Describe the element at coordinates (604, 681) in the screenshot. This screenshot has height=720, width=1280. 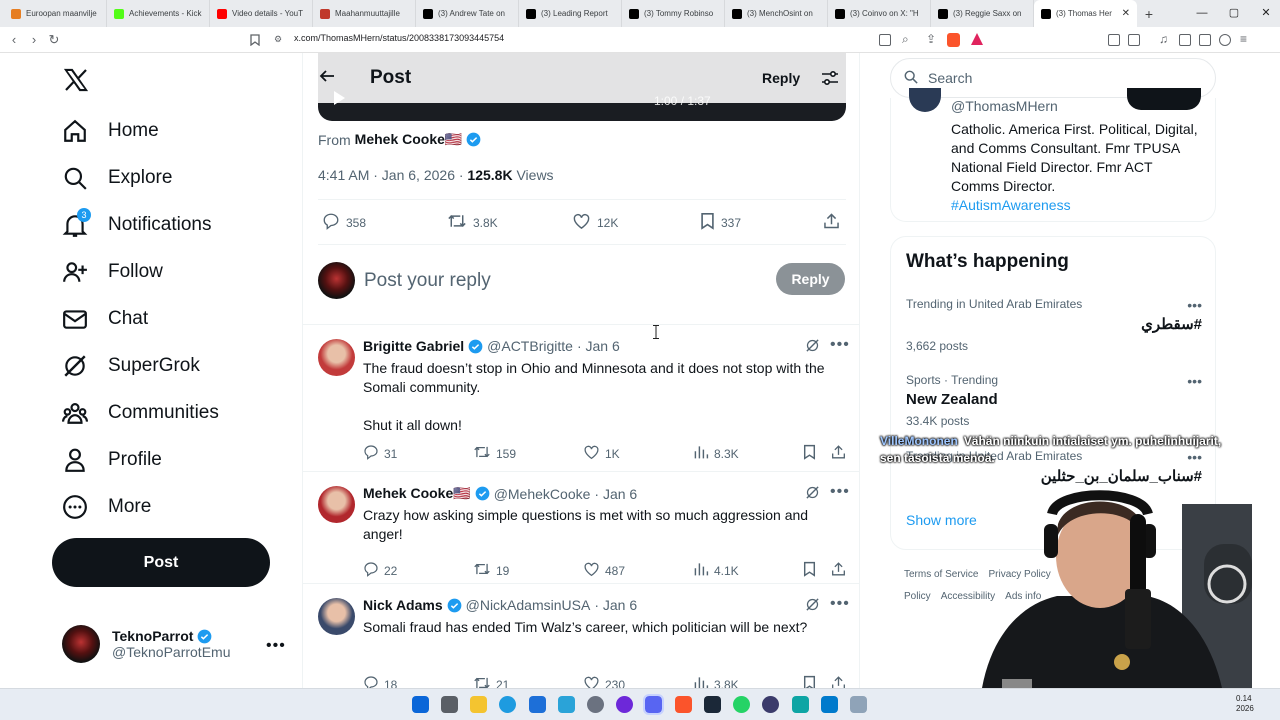
I see `like-button: 230` at that location.